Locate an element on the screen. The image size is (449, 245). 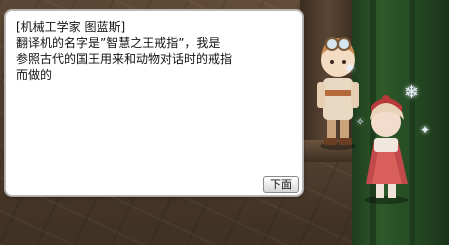
dialog-line: 翻译机的名字是”智慧之王戒指”，我是 is located at coordinates (118, 43).